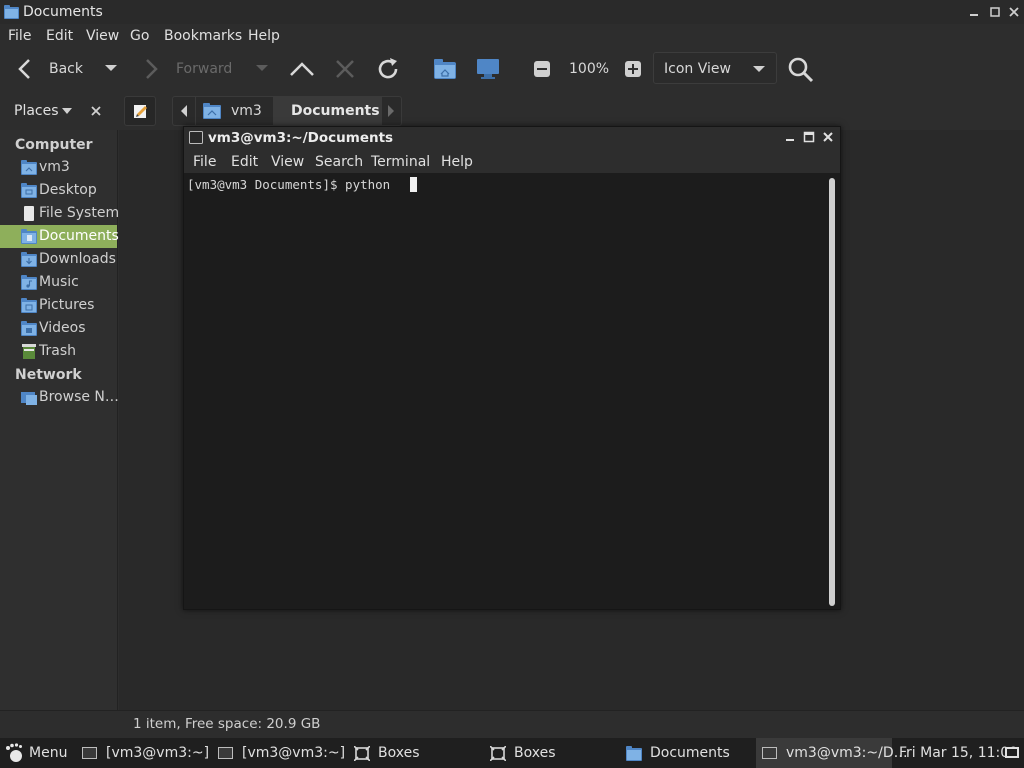 This screenshot has height=768, width=1024. Describe the element at coordinates (14, 753) in the screenshot. I see `gnome-foot-icon` at that location.